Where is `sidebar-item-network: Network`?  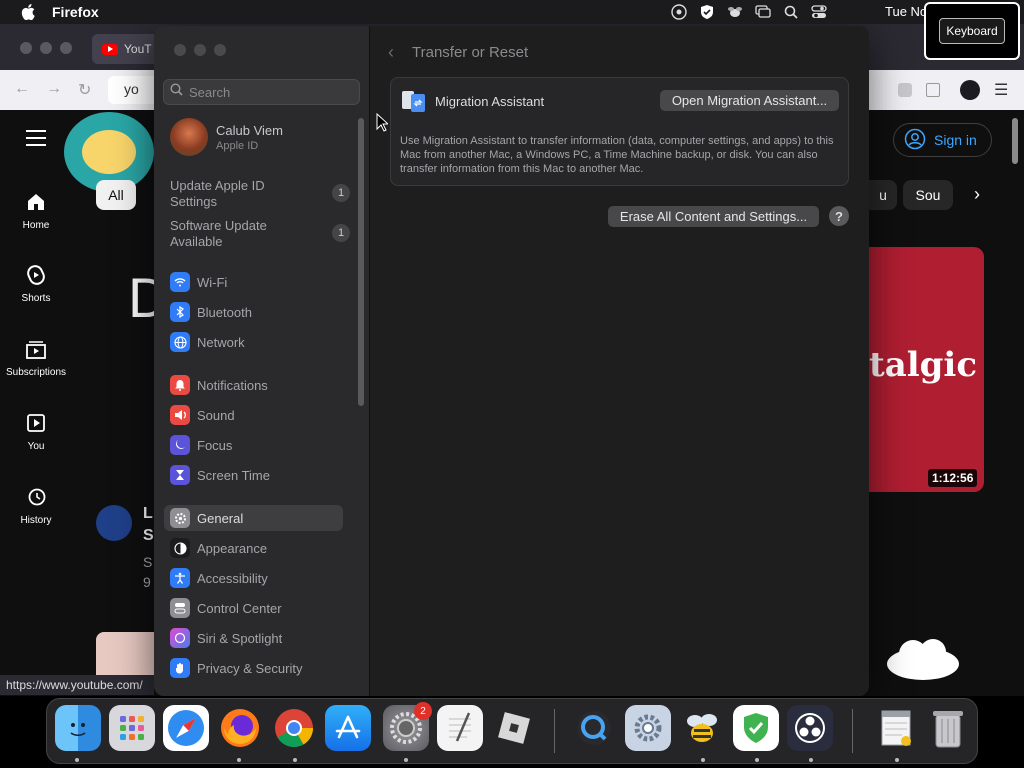
sidebar-item-network: Network is located at coordinates (254, 342).